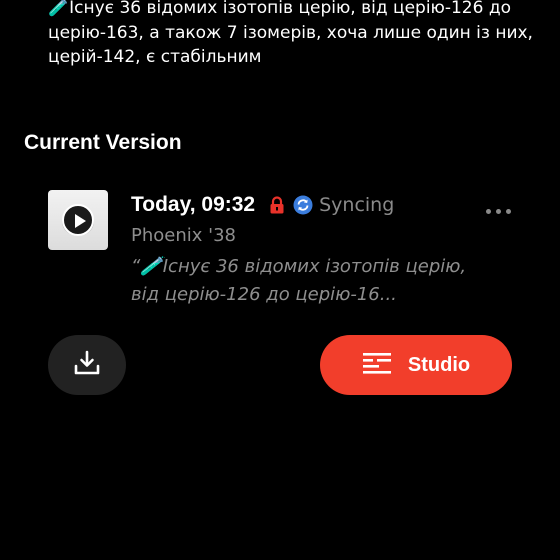 The height and width of the screenshot is (560, 560). Describe the element at coordinates (193, 204) in the screenshot. I see `version-time: Today, 09:32` at that location.